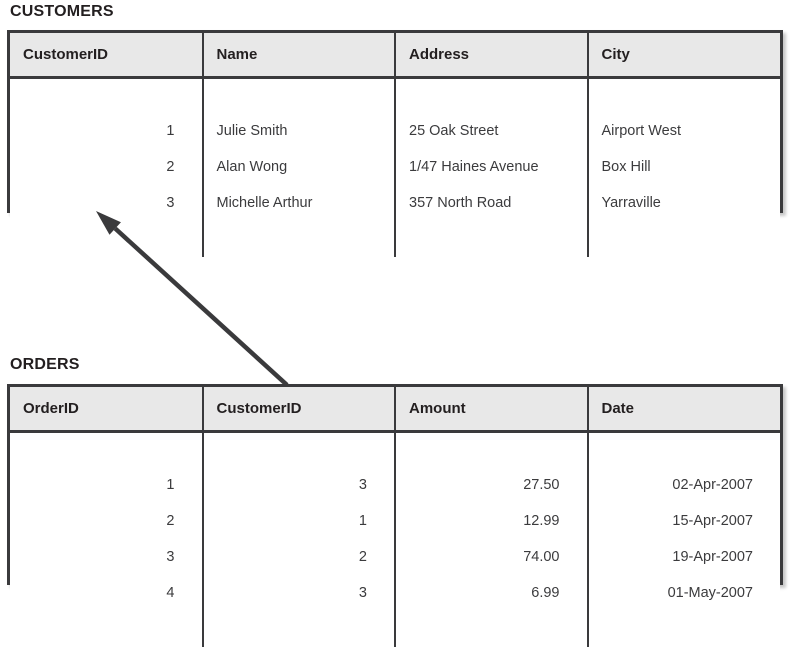 The width and height of the screenshot is (795, 647). I want to click on orders-header-row: OrderID CustomerID Amount Date, so click(395, 410).